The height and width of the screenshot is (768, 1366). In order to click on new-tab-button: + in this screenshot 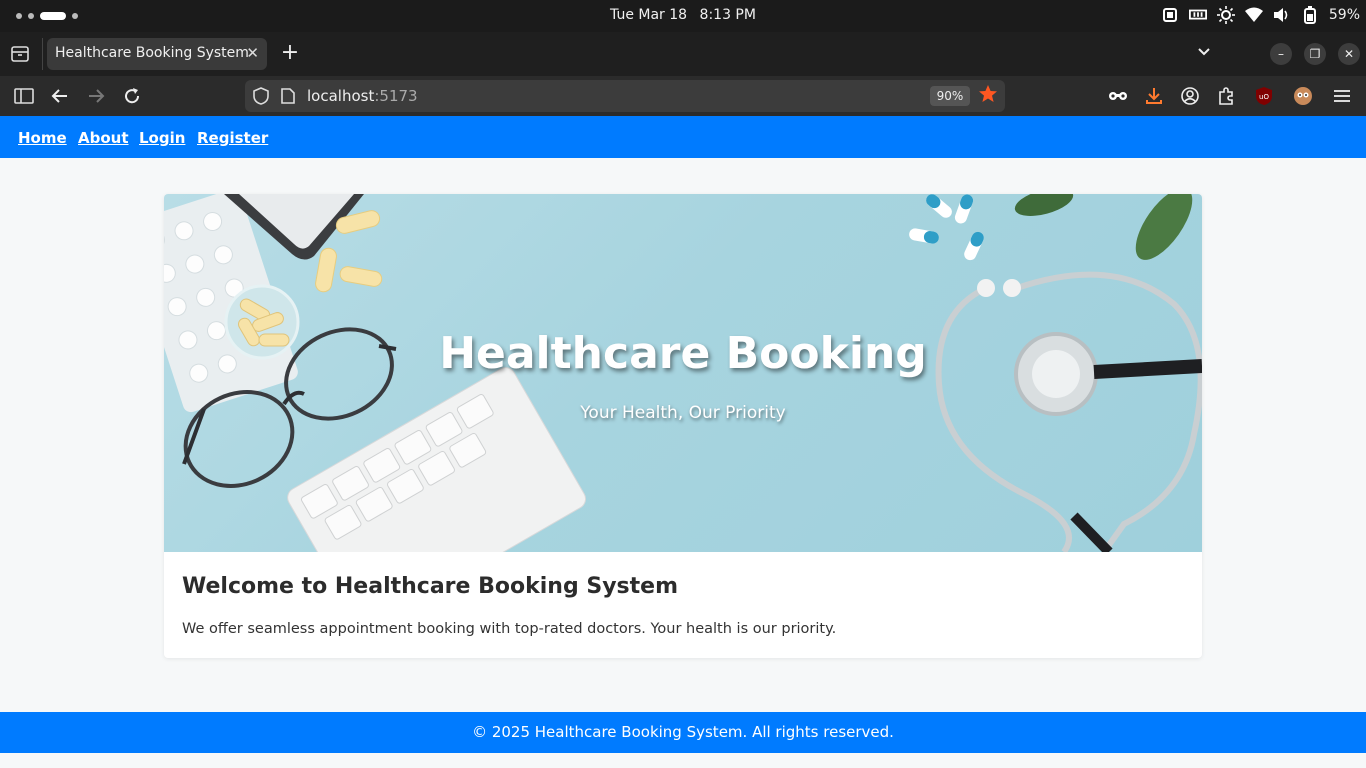, I will do `click(290, 53)`.